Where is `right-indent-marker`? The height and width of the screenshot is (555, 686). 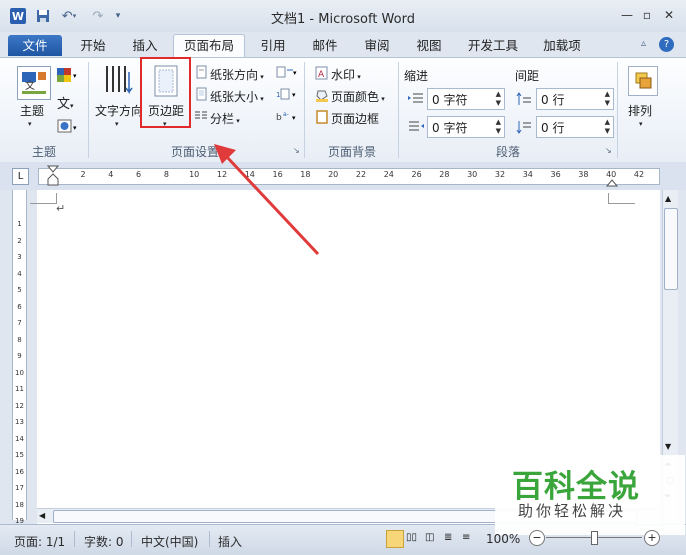
right-indent-marker is located at coordinates (612, 183).